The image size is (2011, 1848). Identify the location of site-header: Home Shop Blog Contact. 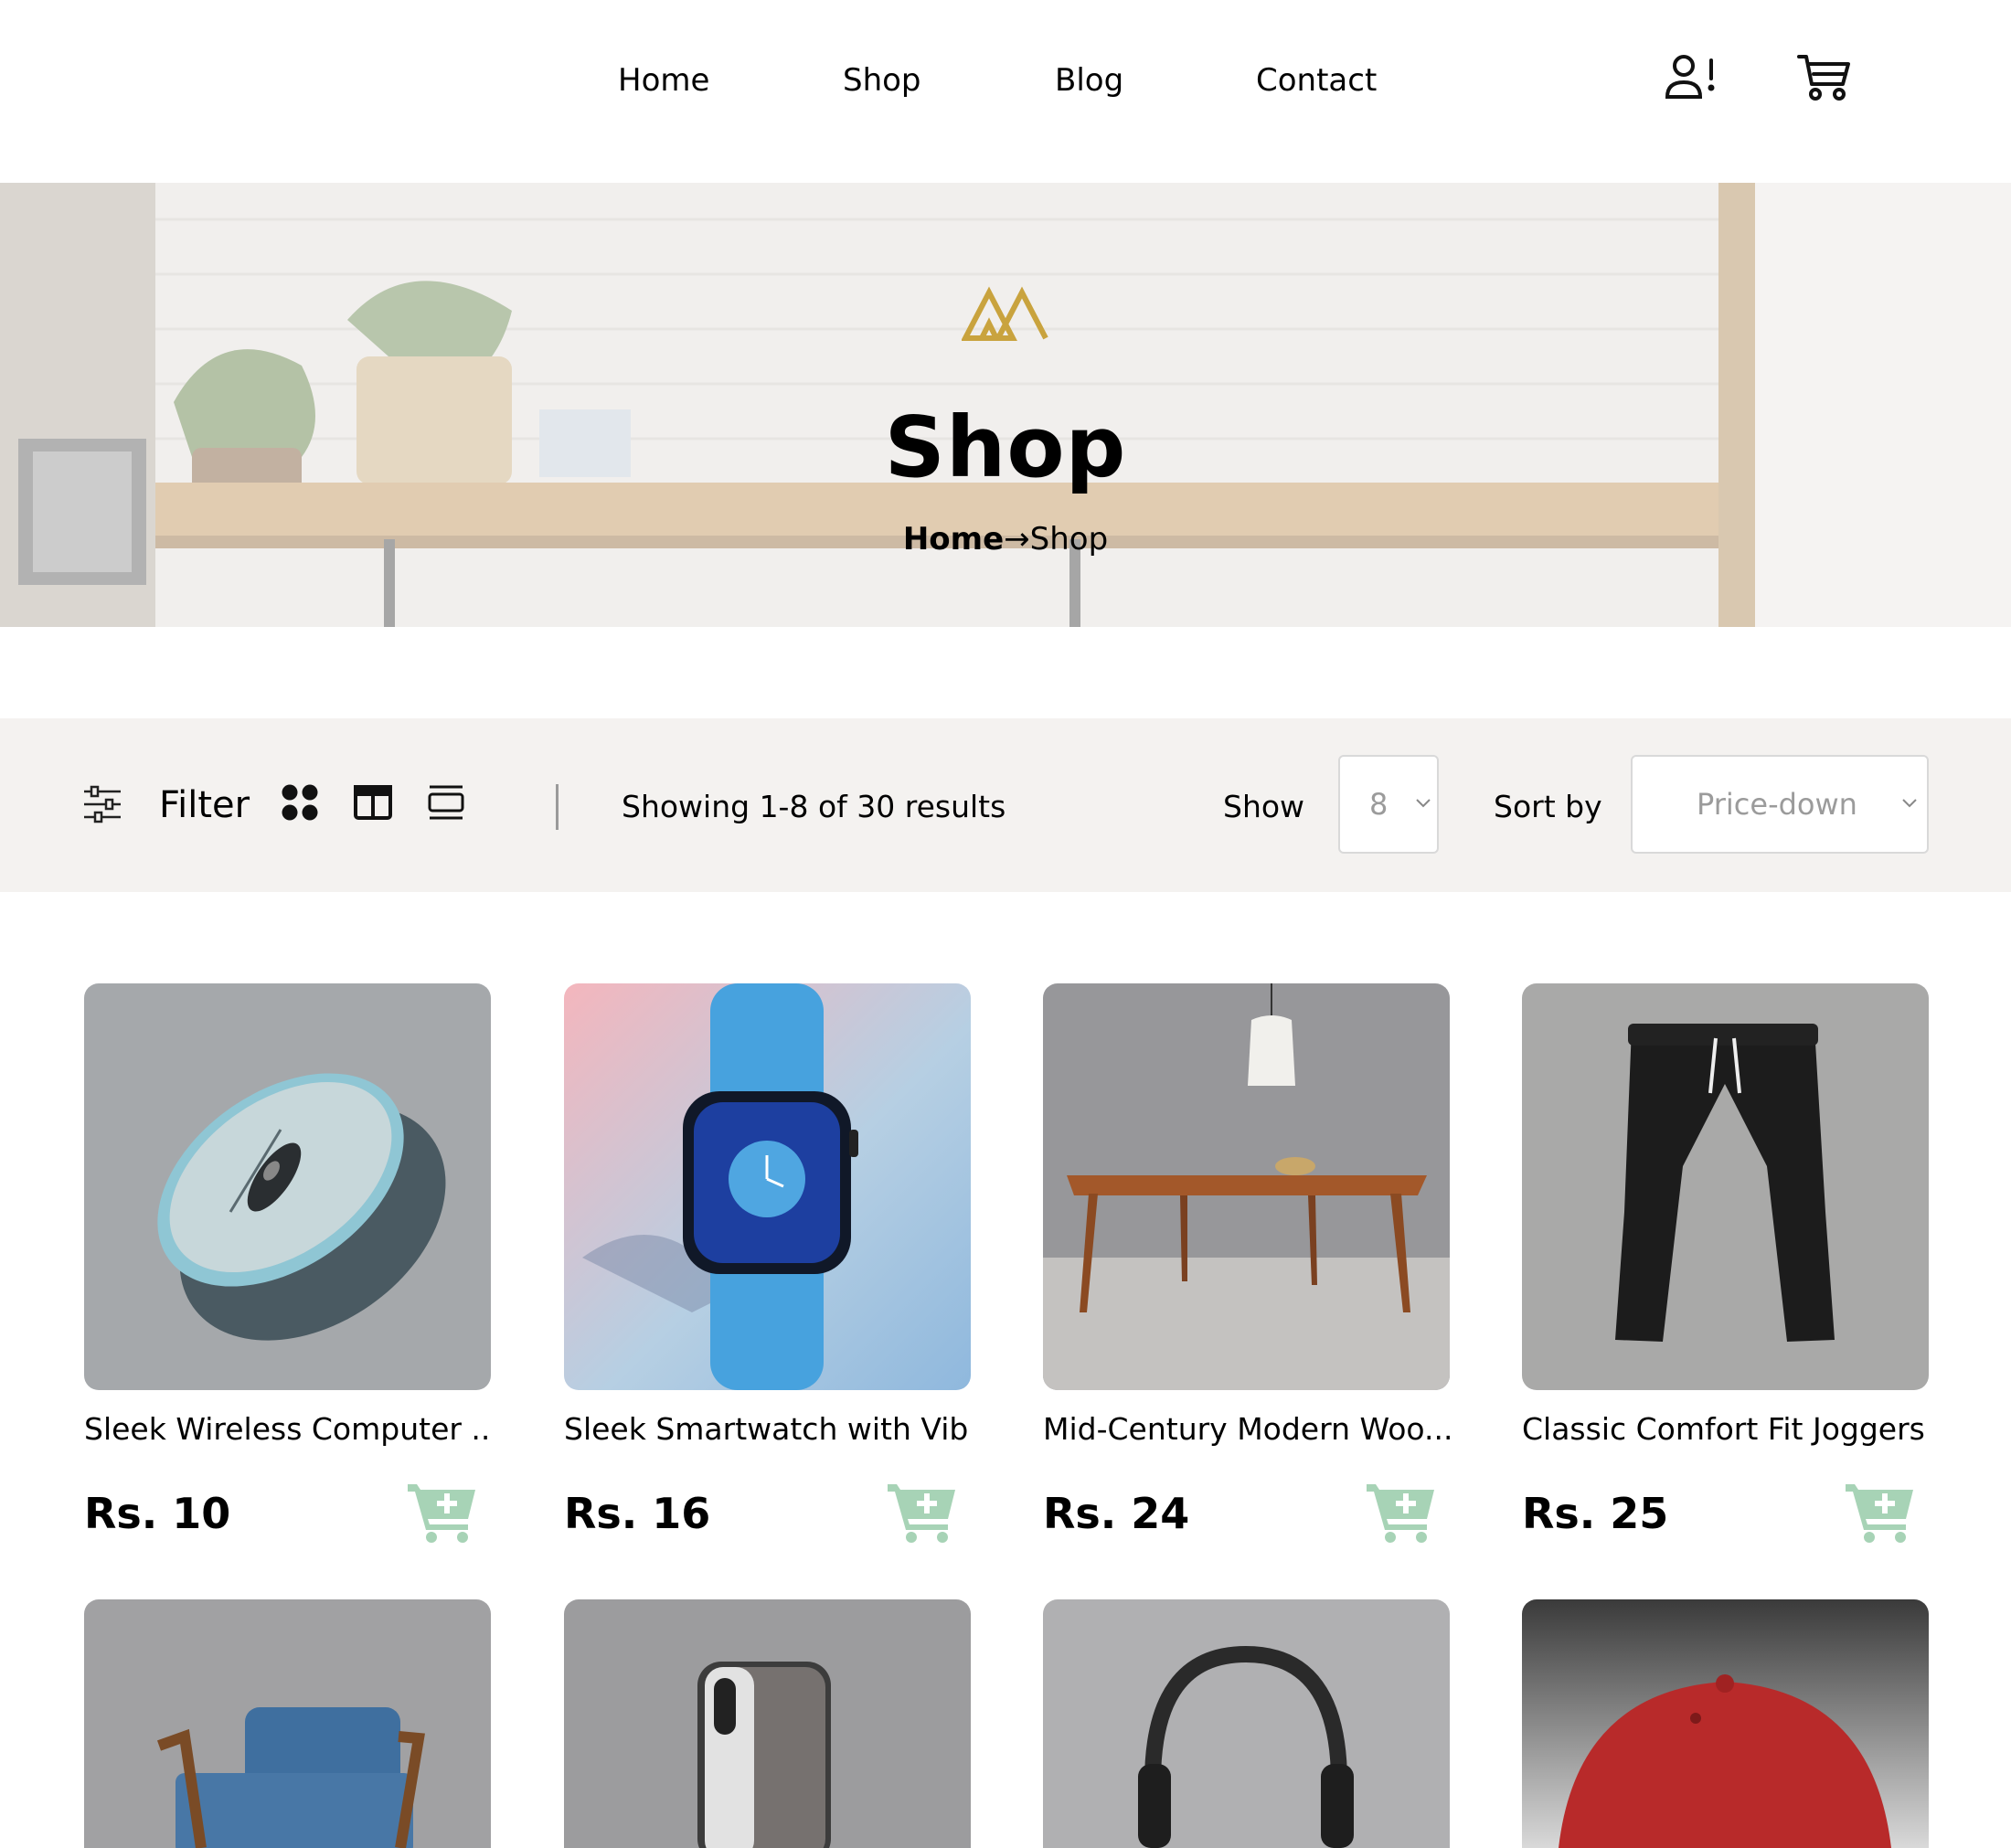
(1005, 91).